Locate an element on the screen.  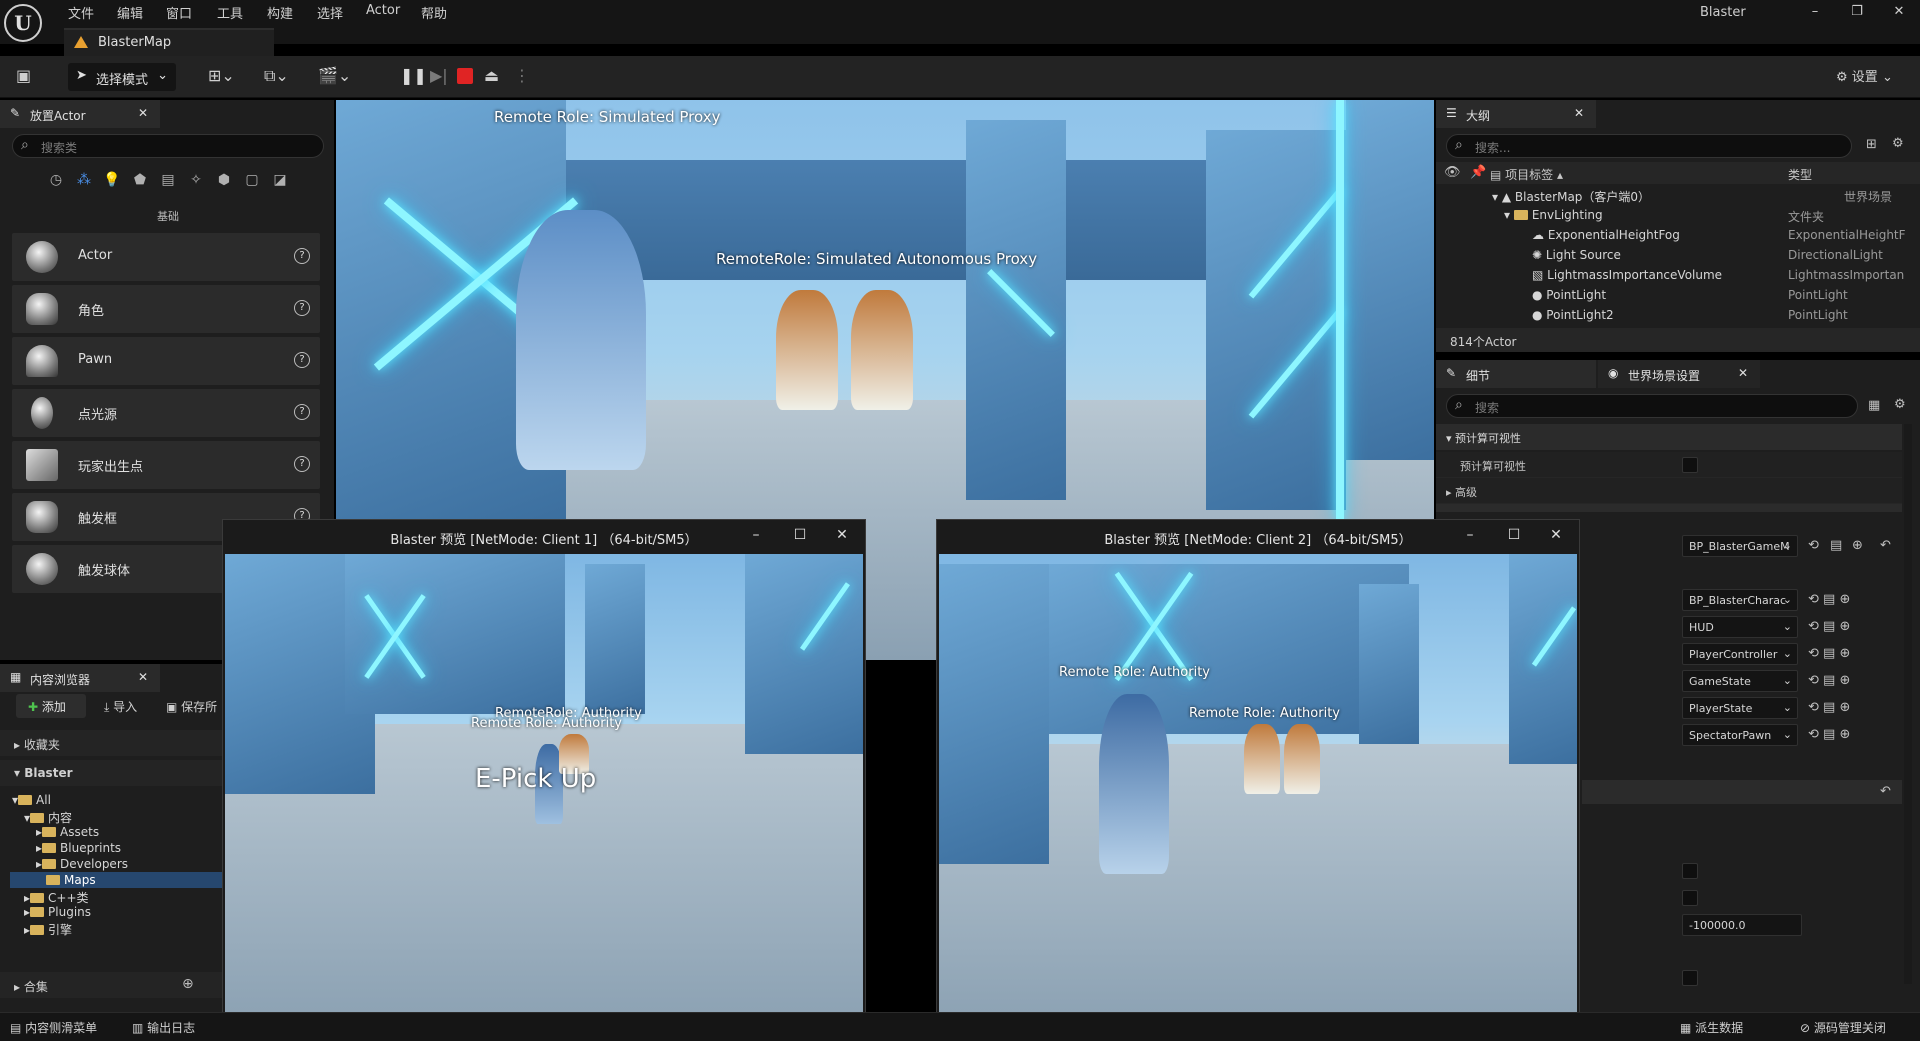
outliner-row: ▾ EnvLighting 文件夹 is located at coordinates (1708, 218).